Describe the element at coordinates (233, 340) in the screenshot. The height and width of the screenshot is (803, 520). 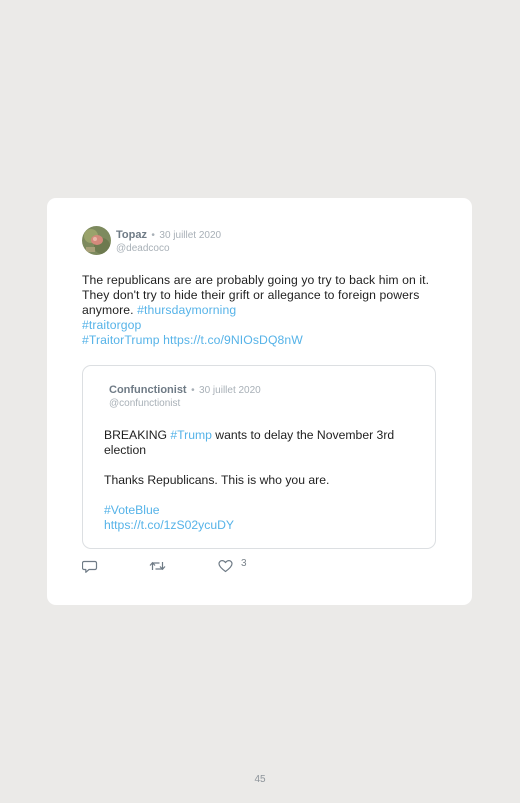
I see `url-link: https://t.co/9NIOsDQ8nW` at that location.